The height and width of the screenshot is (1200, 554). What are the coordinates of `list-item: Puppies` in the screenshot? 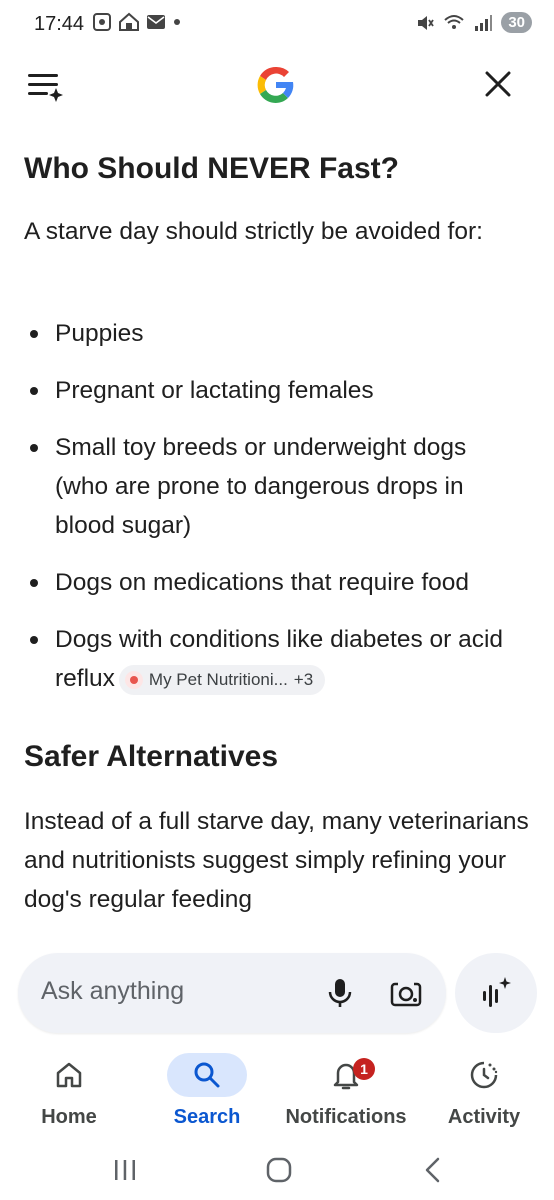 It's located at (277, 333).